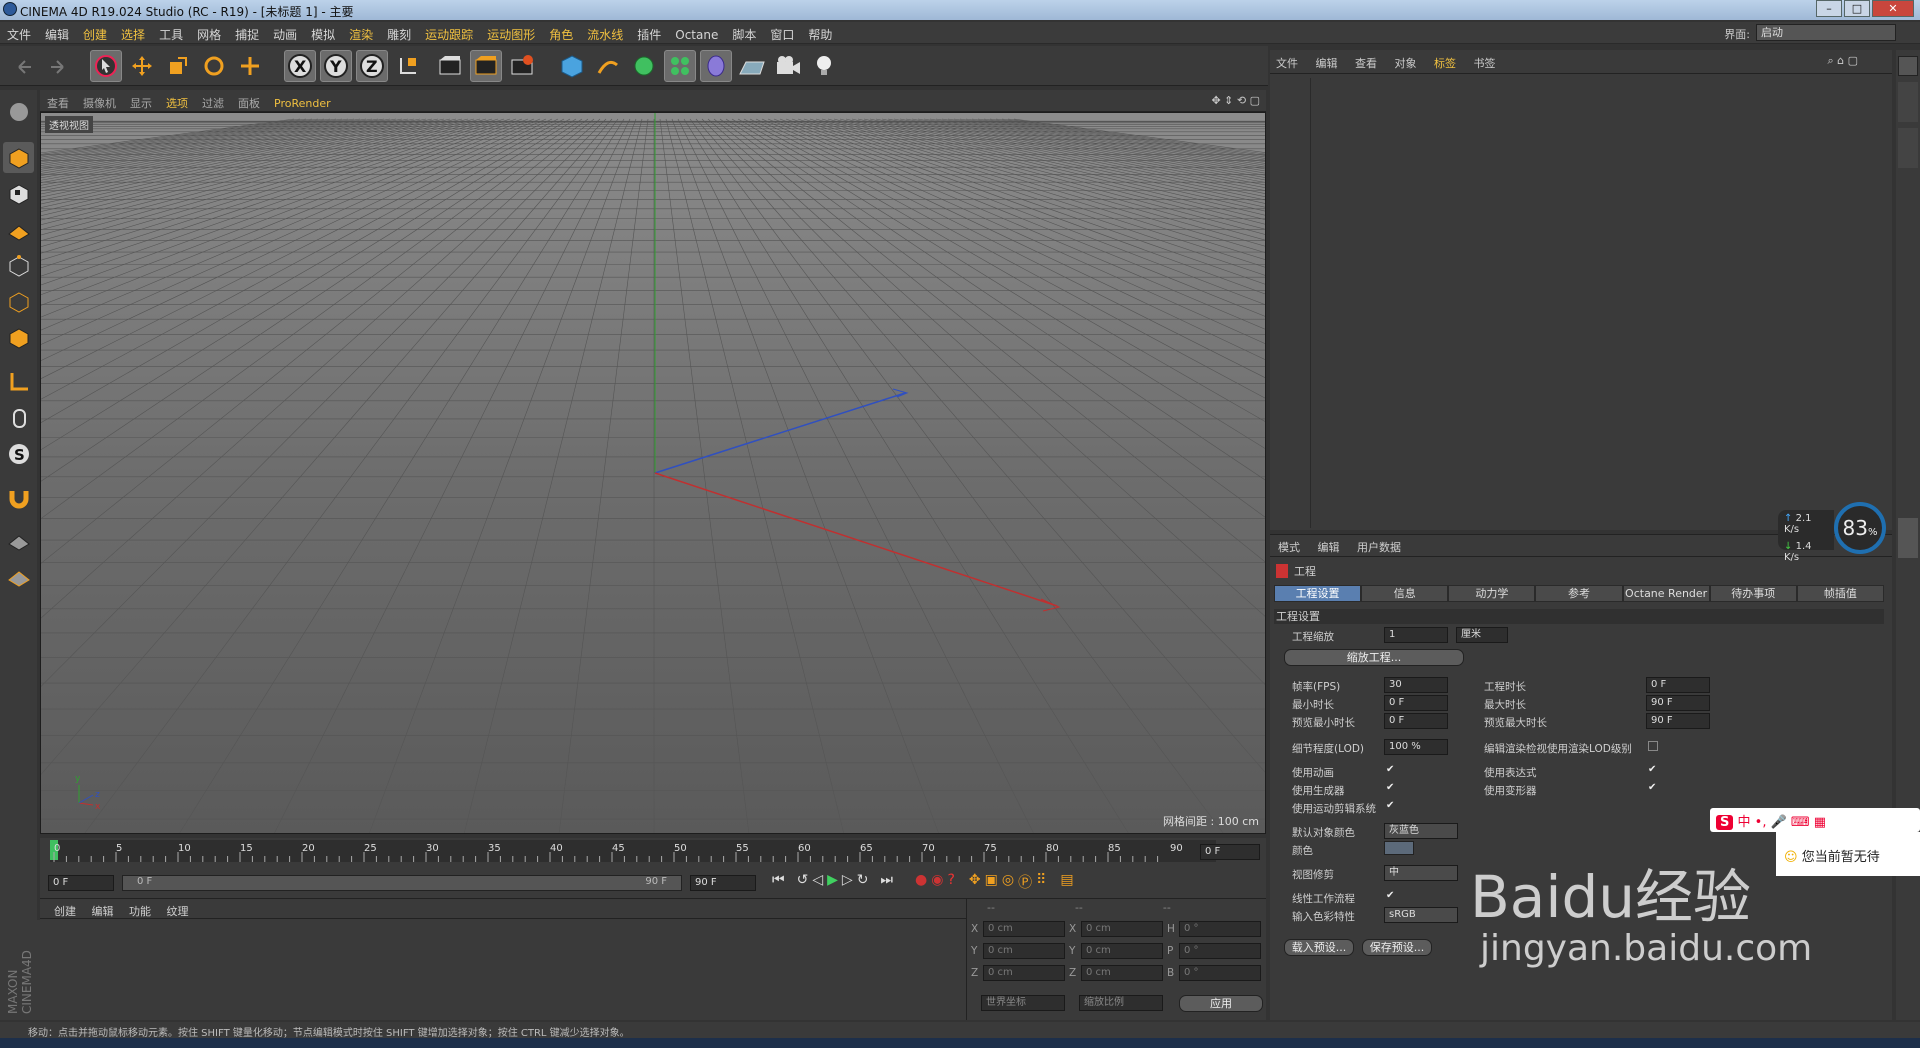  I want to click on workplane-snap-icon, so click(18, 577).